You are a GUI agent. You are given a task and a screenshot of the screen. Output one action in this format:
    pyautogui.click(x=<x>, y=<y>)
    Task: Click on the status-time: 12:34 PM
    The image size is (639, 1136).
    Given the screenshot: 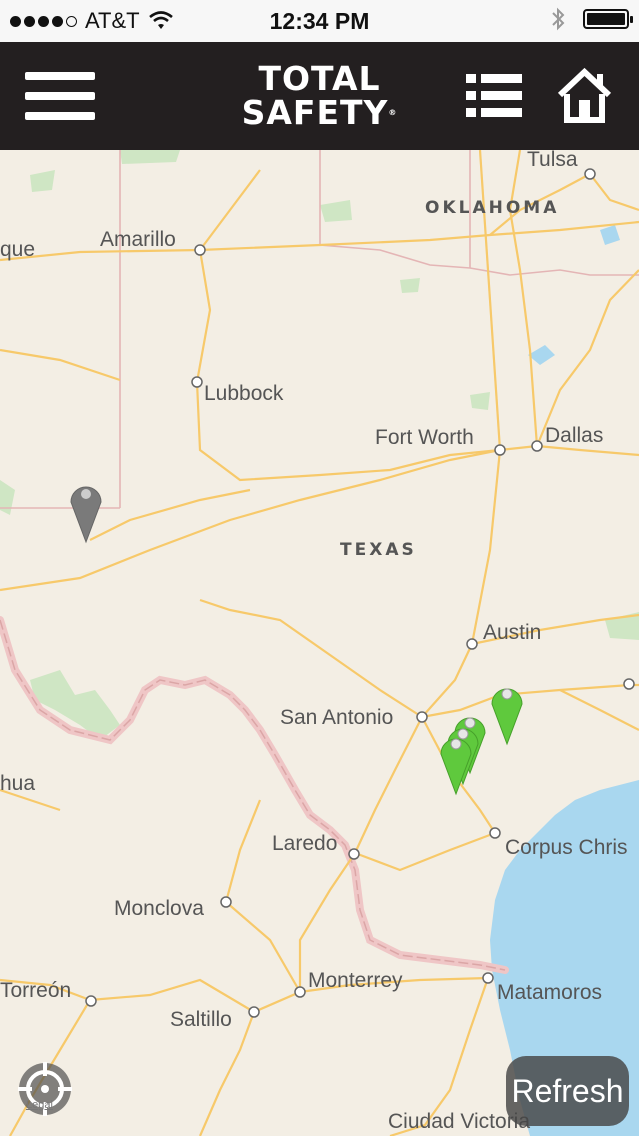 What is the action you would take?
    pyautogui.click(x=319, y=21)
    